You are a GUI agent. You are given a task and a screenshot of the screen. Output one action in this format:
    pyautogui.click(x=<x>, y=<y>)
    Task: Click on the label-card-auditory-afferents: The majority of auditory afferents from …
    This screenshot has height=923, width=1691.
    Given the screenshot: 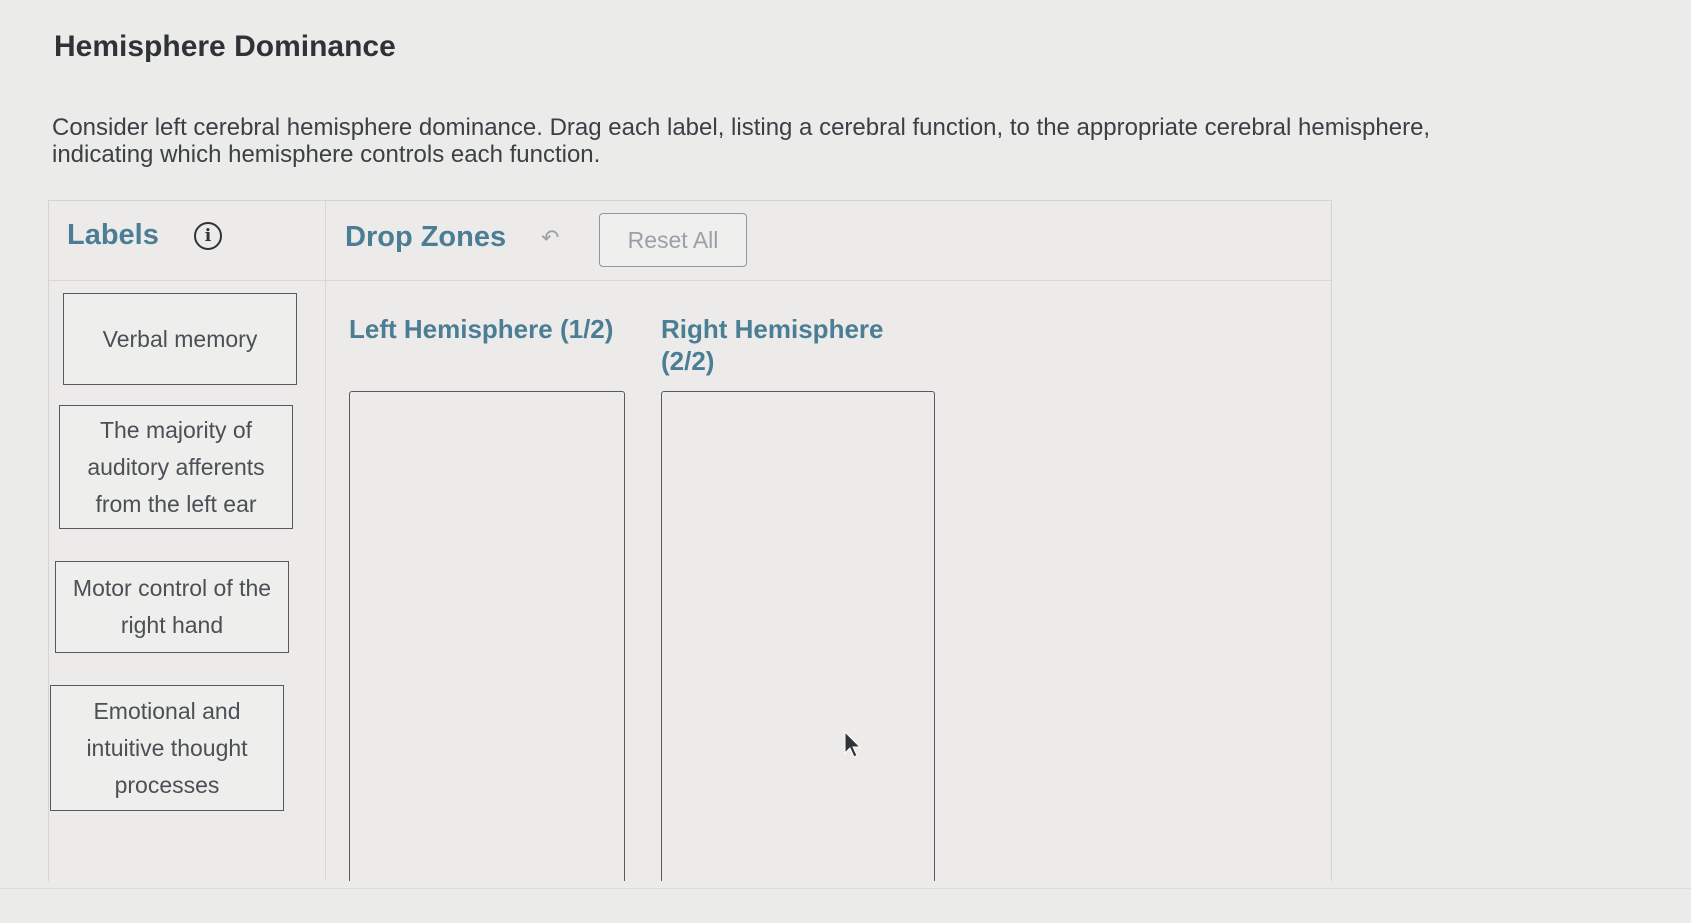 What is the action you would take?
    pyautogui.click(x=176, y=467)
    